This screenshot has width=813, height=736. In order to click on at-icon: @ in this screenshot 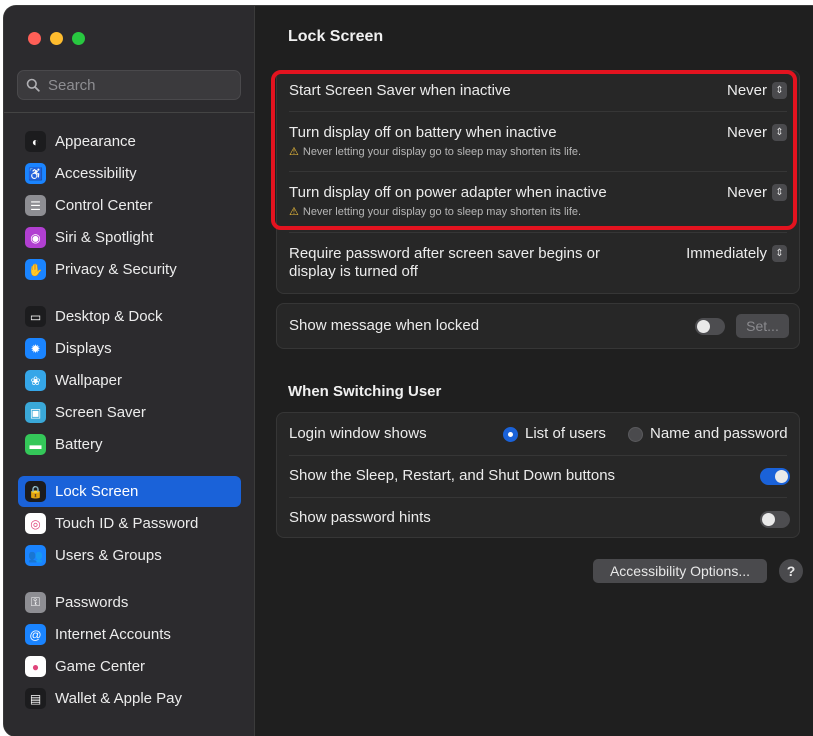, I will do `click(35, 634)`.